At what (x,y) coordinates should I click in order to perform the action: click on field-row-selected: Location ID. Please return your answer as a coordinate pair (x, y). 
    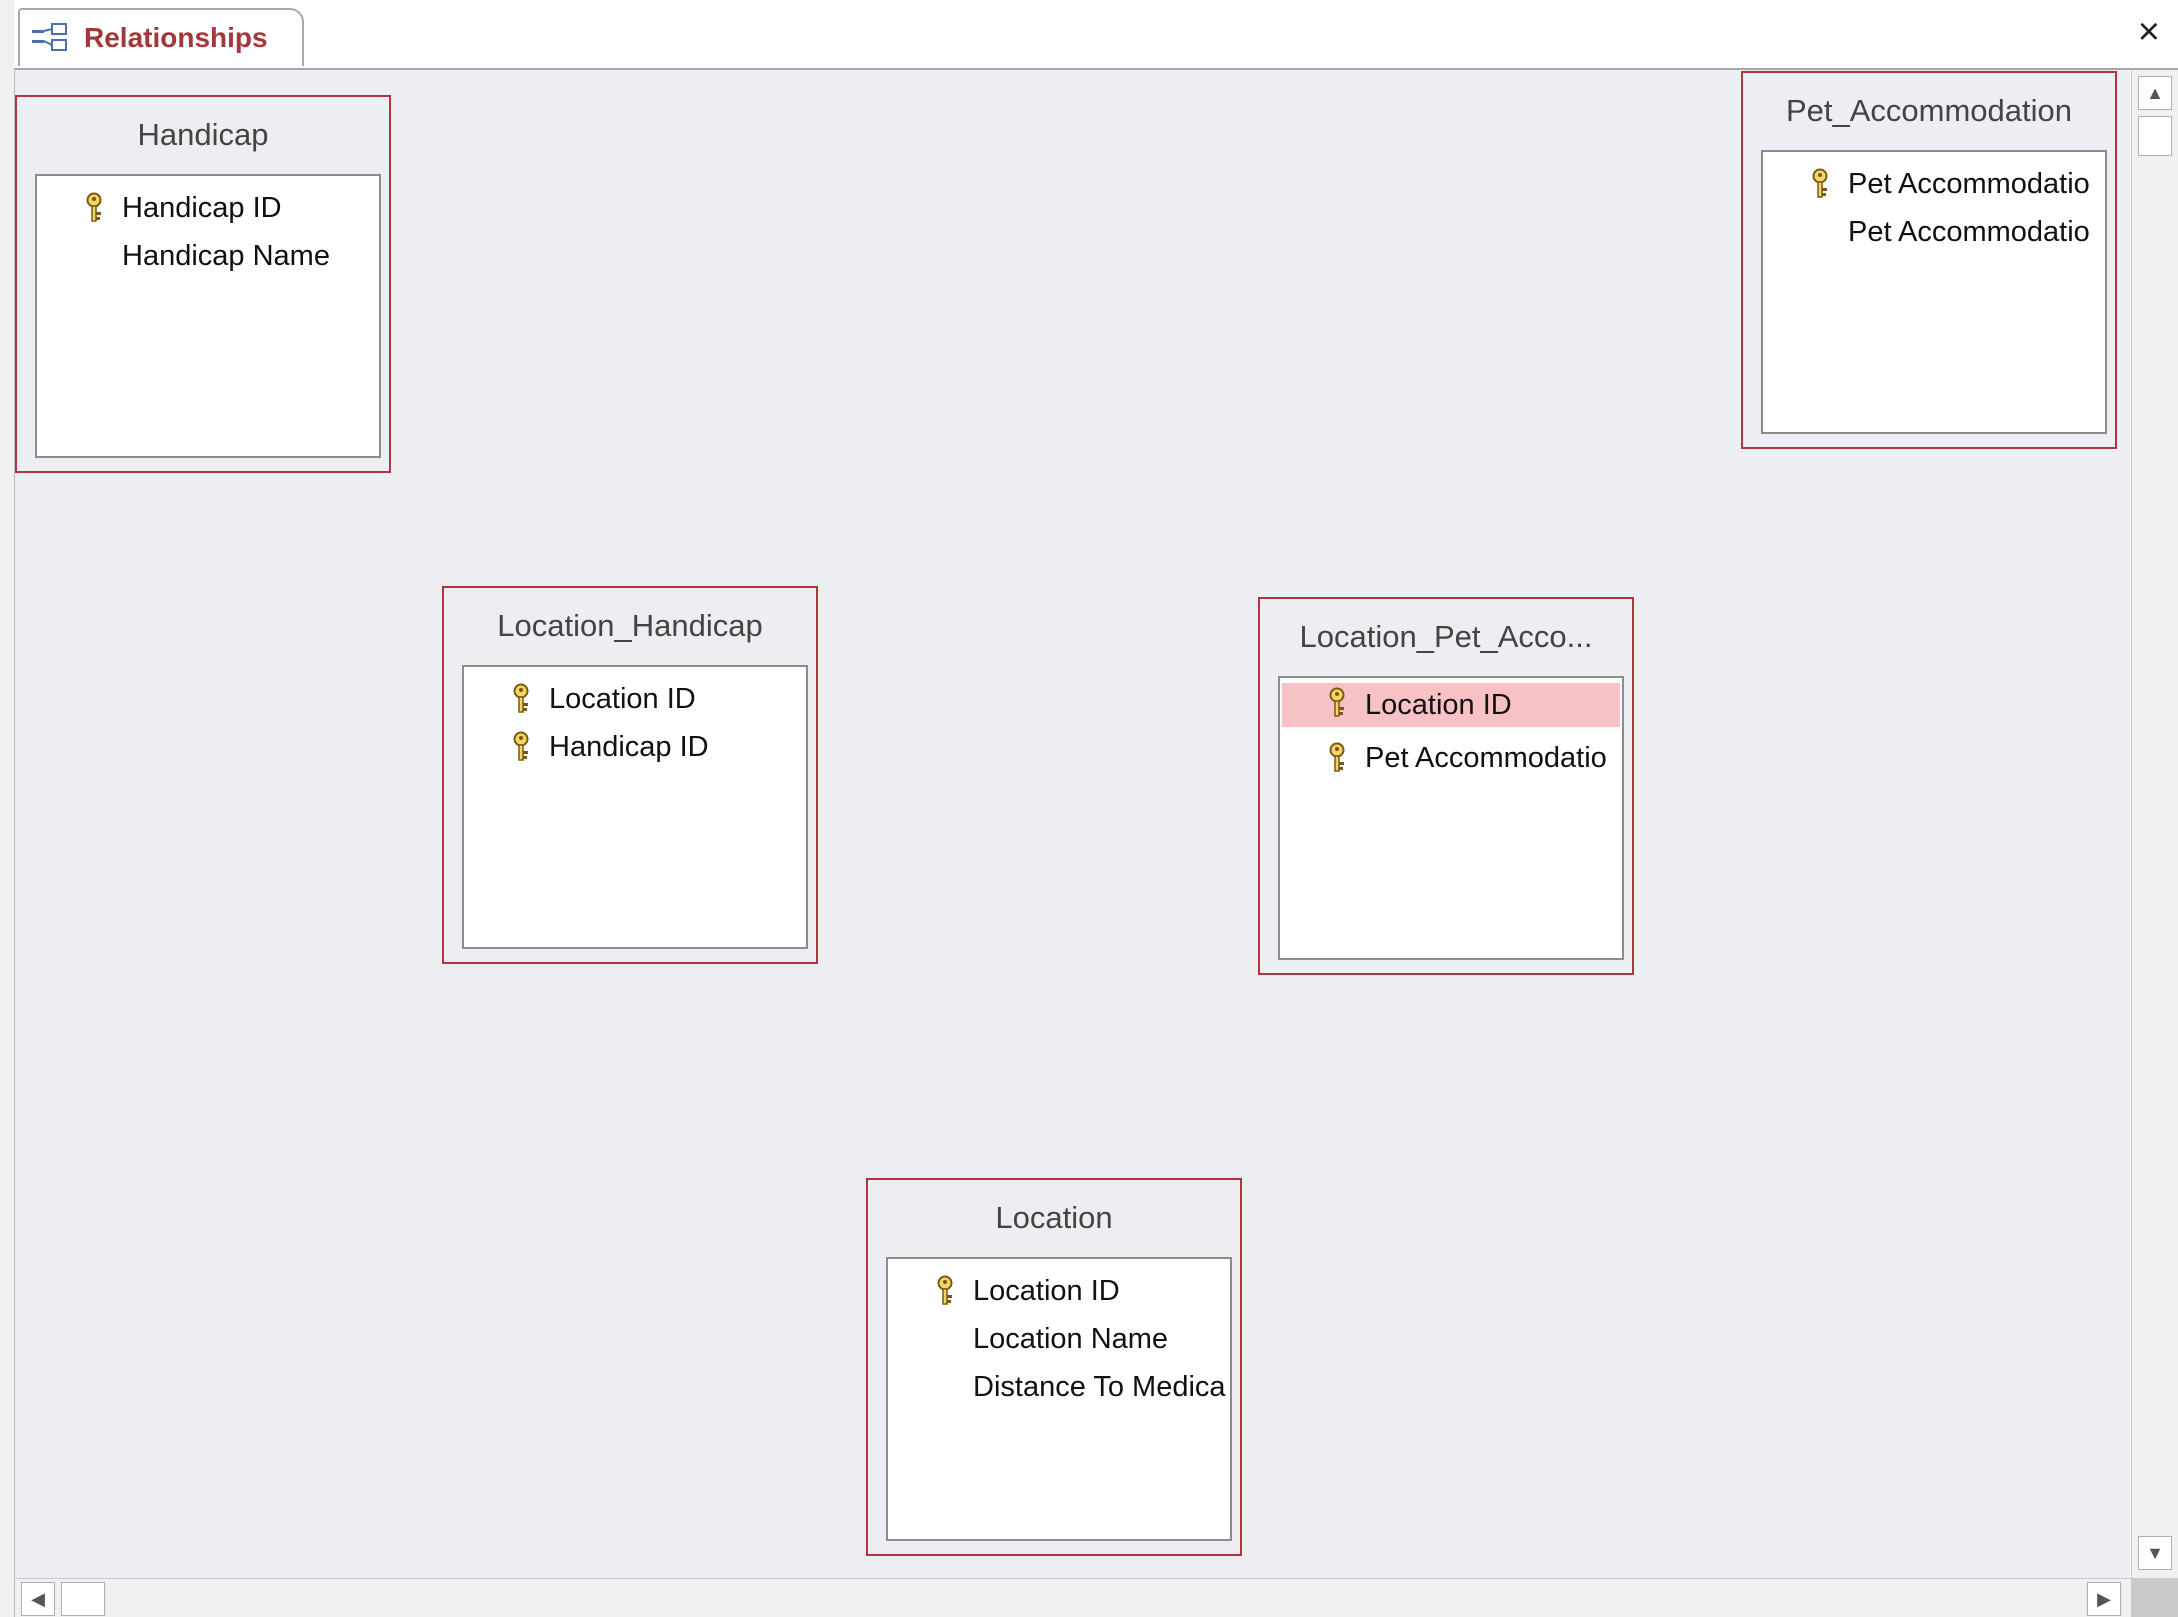
    Looking at the image, I should click on (1451, 705).